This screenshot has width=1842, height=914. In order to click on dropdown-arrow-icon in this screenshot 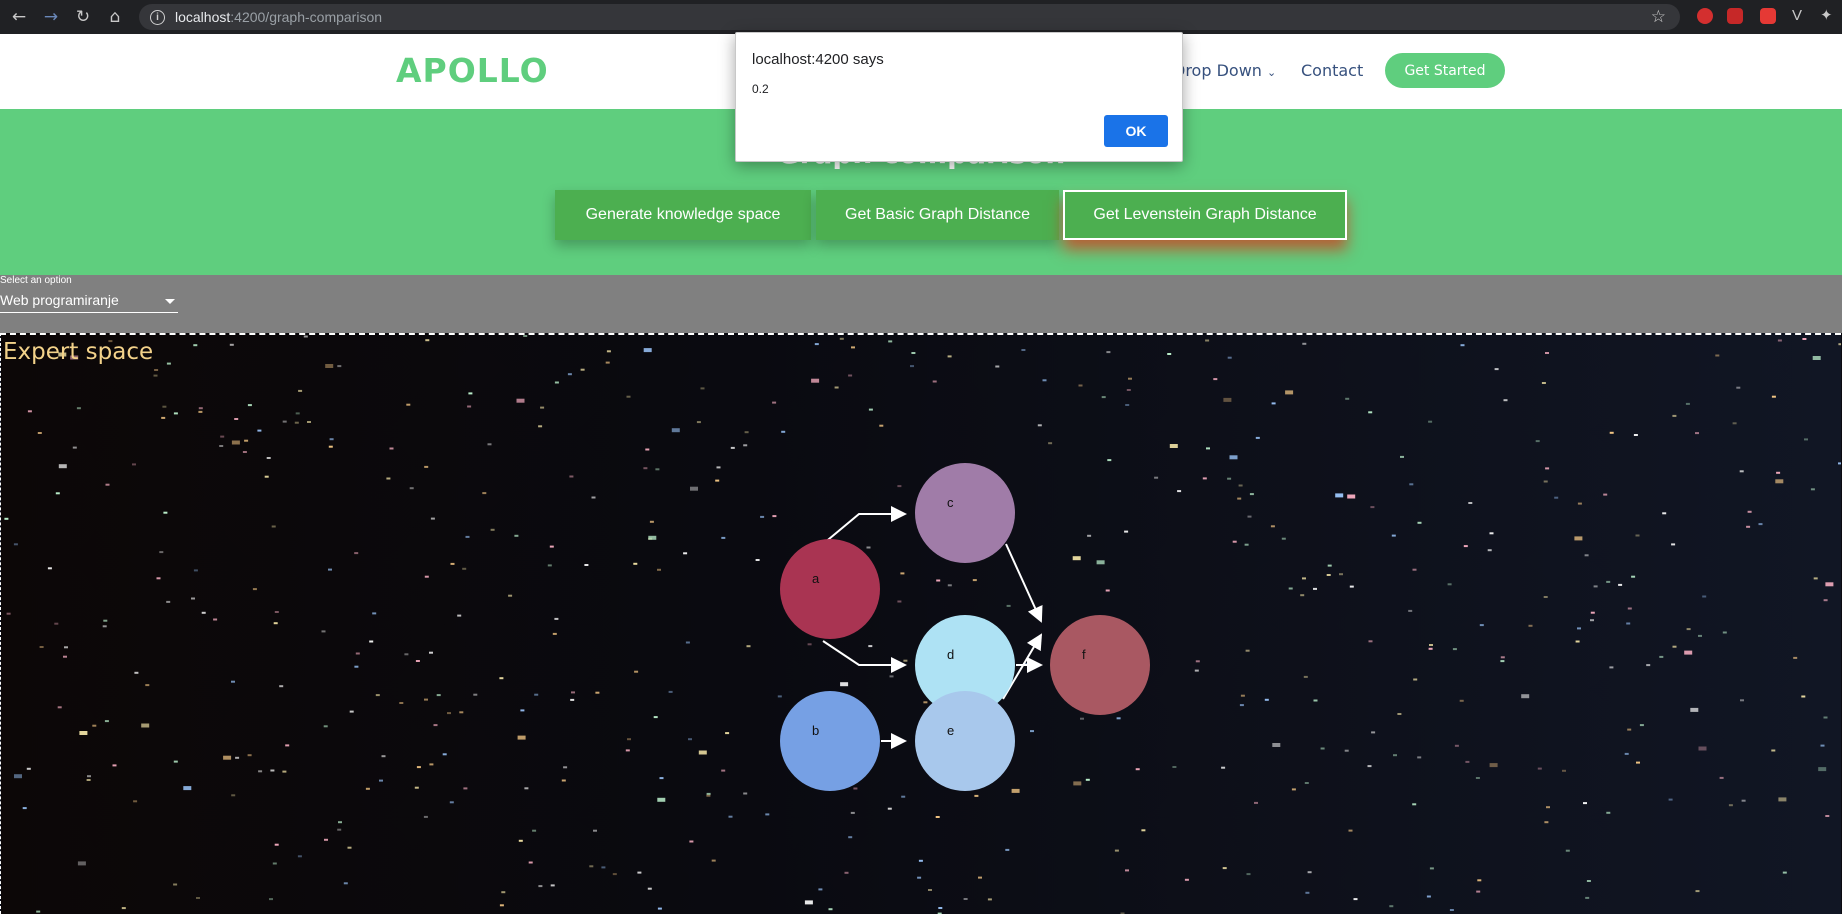, I will do `click(170, 301)`.